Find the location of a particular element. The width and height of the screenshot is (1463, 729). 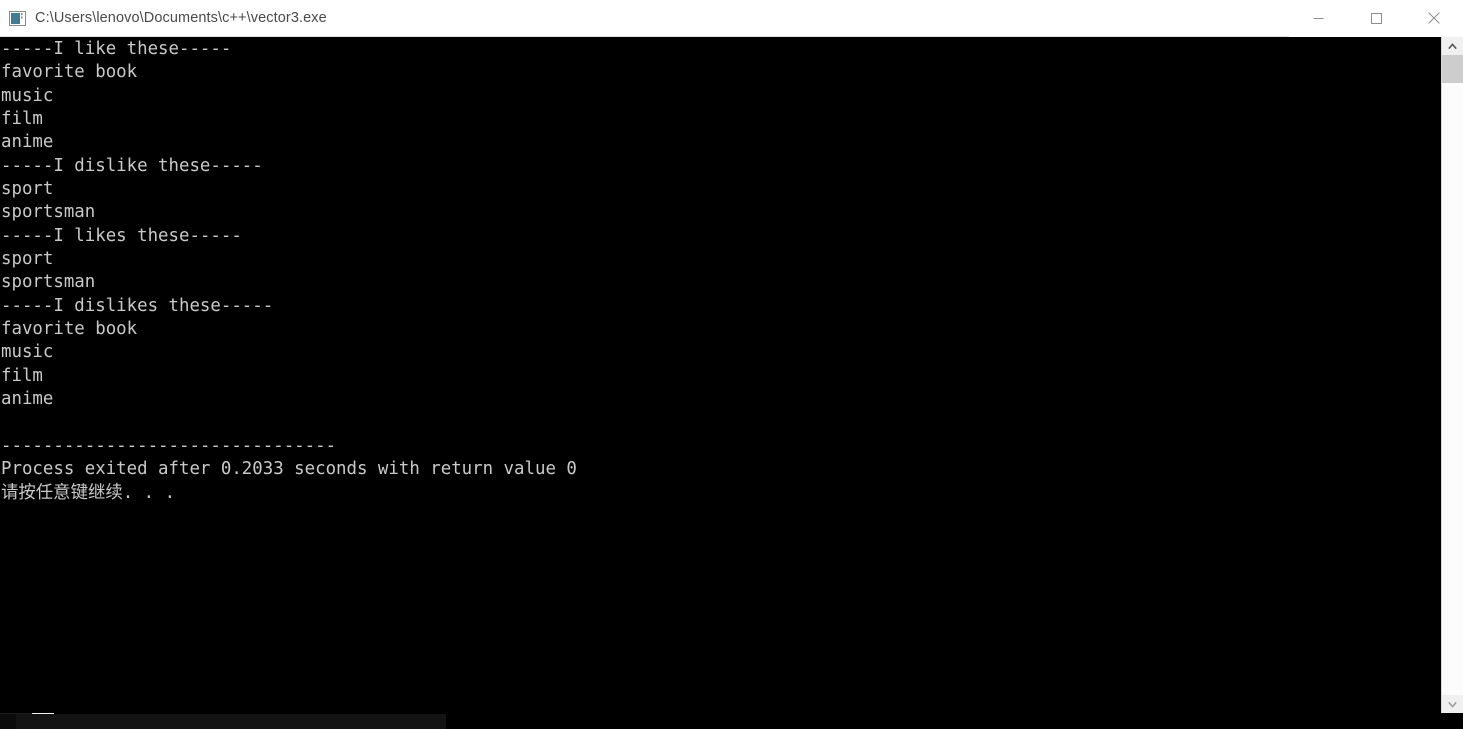

close-button is located at coordinates (1434, 18).